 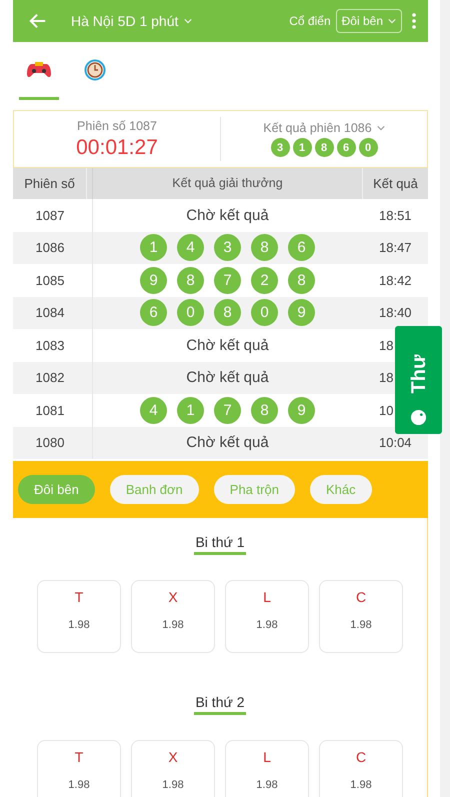 What do you see at coordinates (50, 215) in the screenshot?
I see `session-cell-text: 1087` at bounding box center [50, 215].